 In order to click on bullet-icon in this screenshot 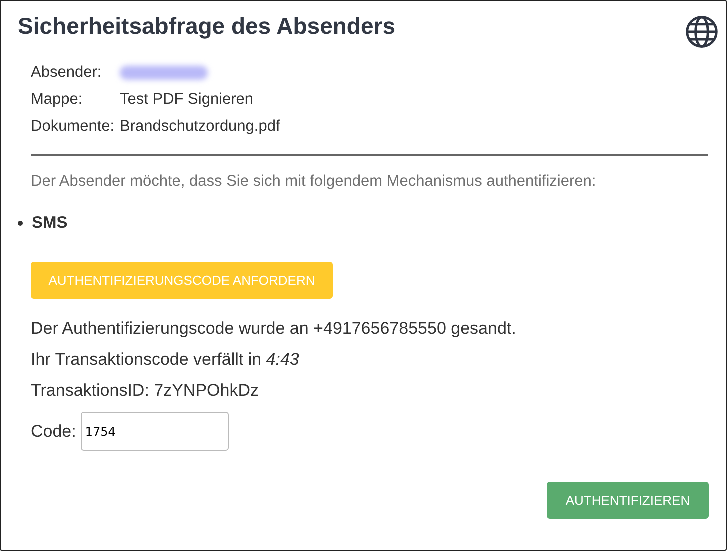, I will do `click(20, 223)`.